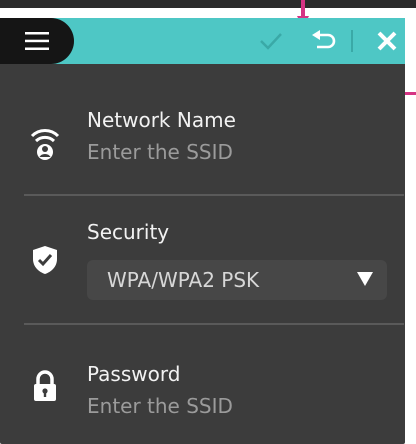 The image size is (416, 444). Describe the element at coordinates (128, 232) in the screenshot. I see `security-label: Security` at that location.